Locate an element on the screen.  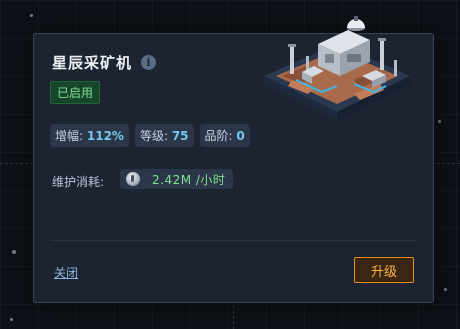
stat-grade: 品阶: 0 is located at coordinates (224, 135).